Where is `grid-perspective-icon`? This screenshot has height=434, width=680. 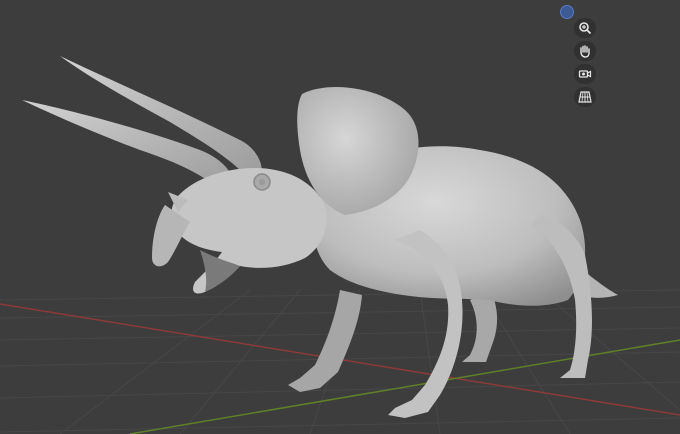 grid-perspective-icon is located at coordinates (585, 97).